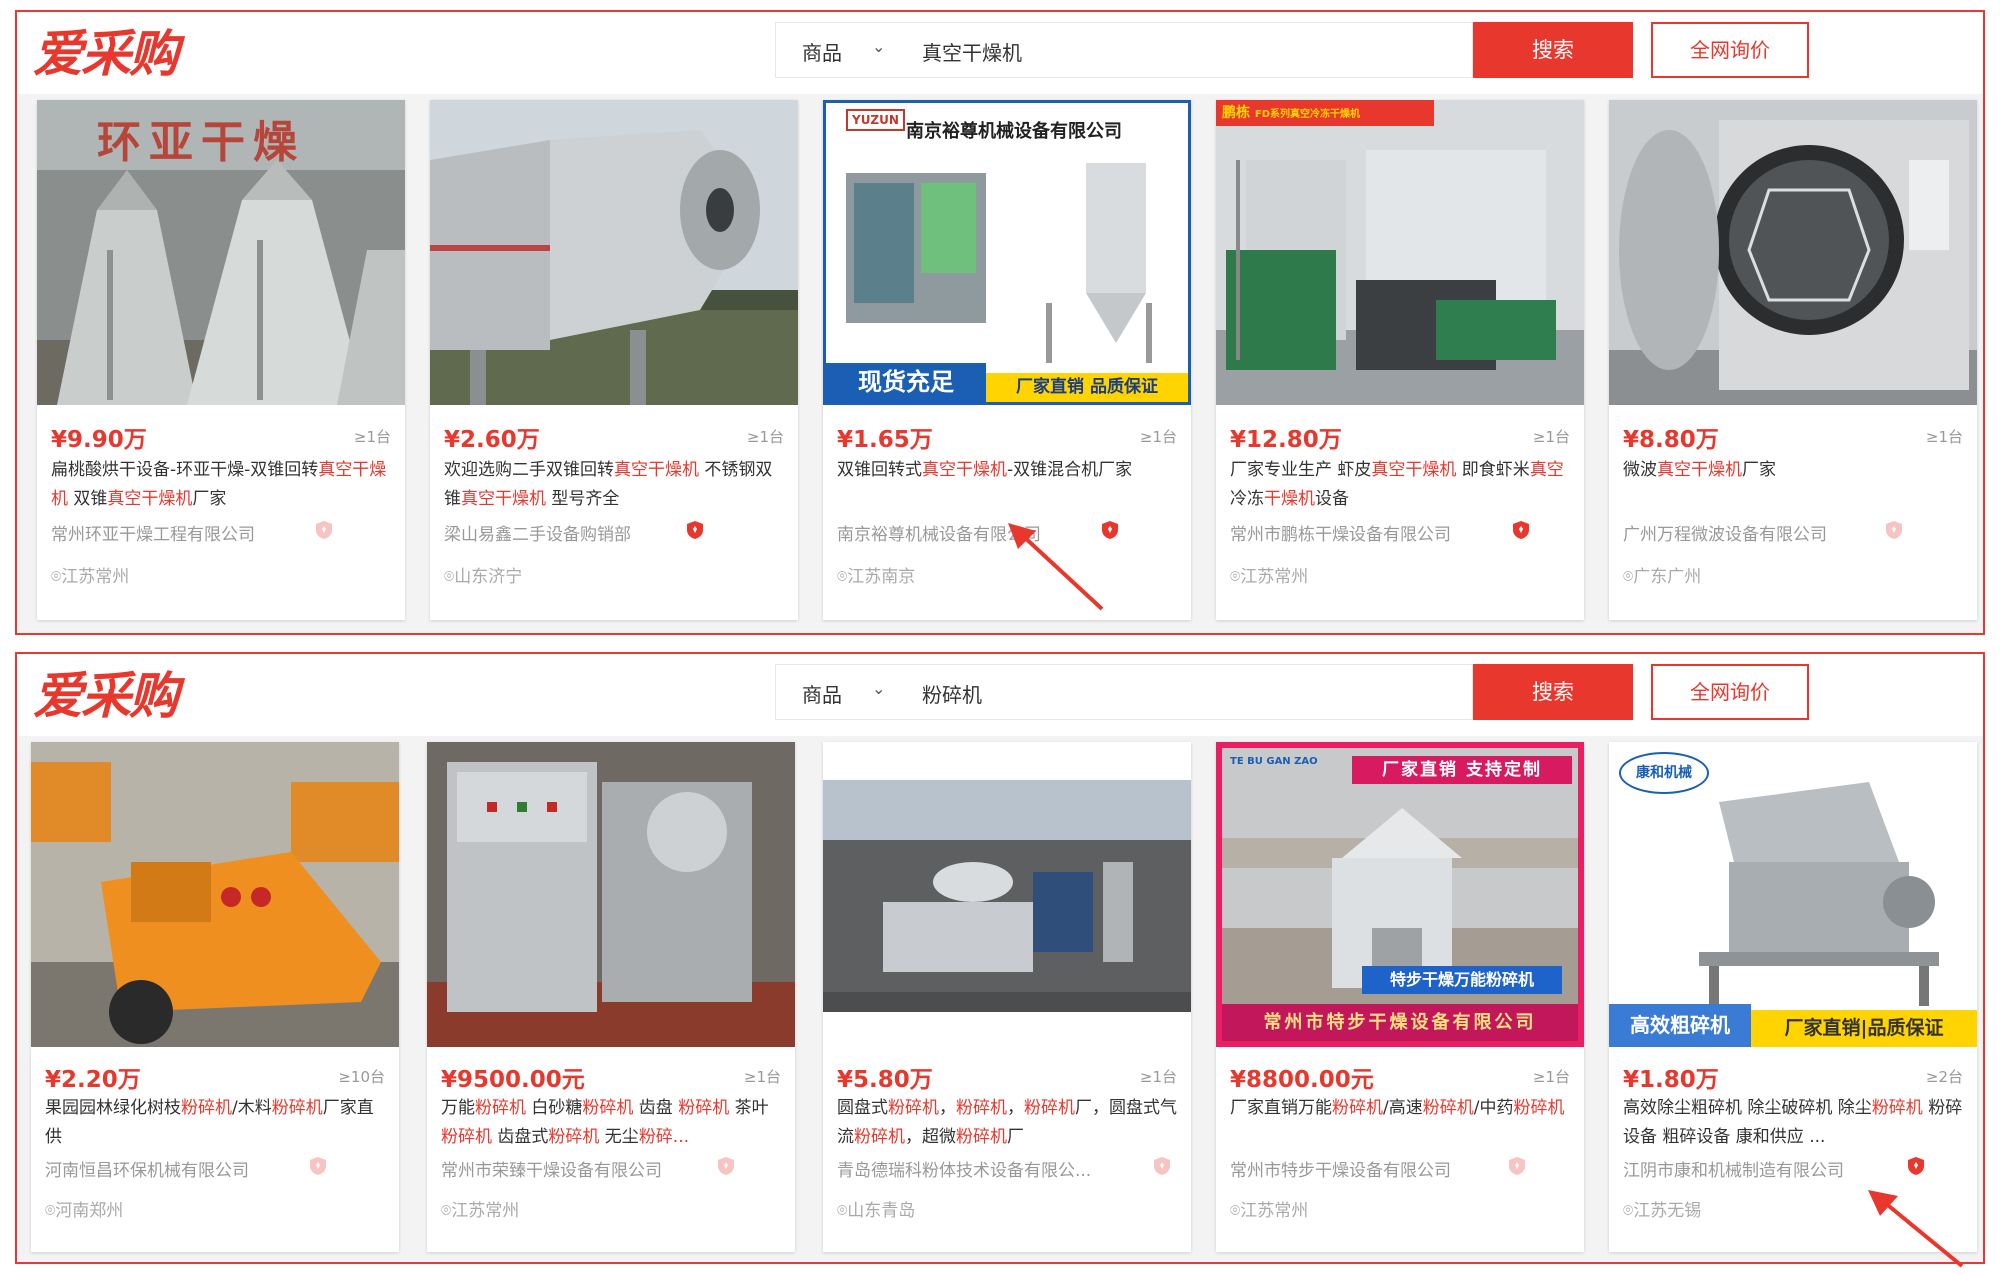 The width and height of the screenshot is (2000, 1276). Describe the element at coordinates (615, 485) in the screenshot. I see `product-title: 欢迎选购二手双锥回转真空干燥机 不锈钢双锥真空干燥机 型号齐全` at that location.